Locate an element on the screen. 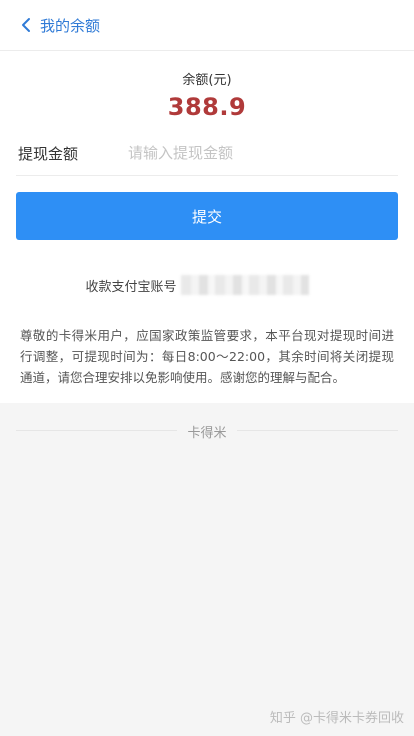 The width and height of the screenshot is (414, 736). alipay-account-row: 收款支付宝账号 is located at coordinates (207, 285).